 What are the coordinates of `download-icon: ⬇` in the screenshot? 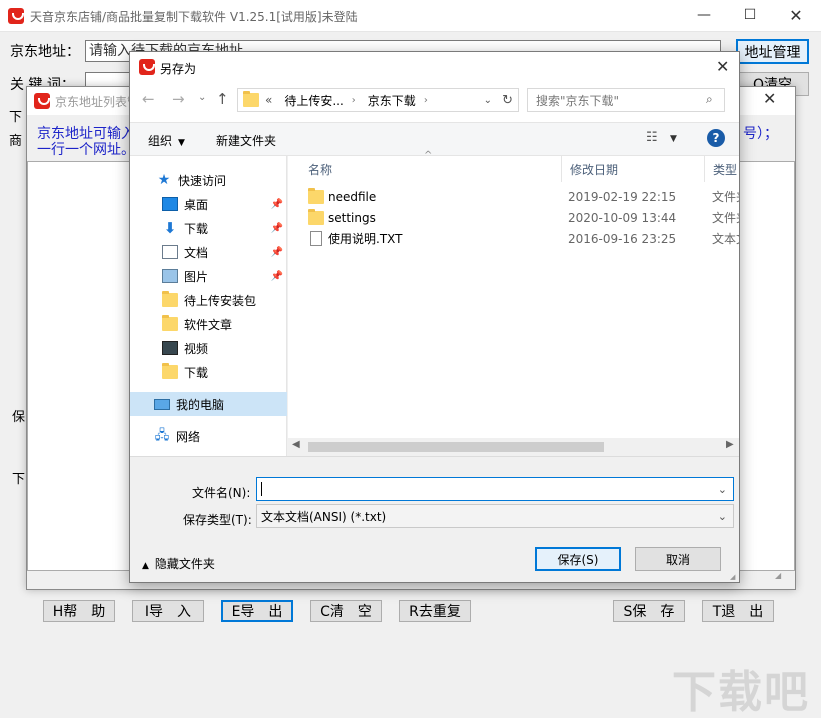 It's located at (170, 228).